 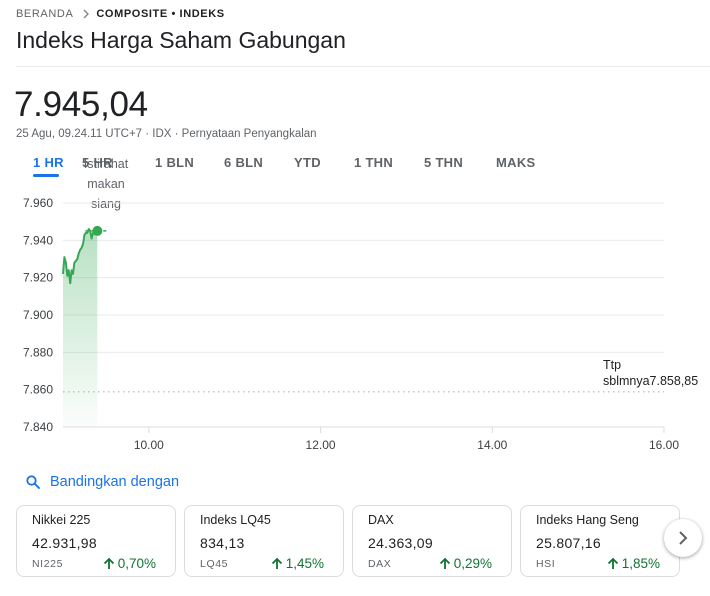 What do you see at coordinates (48, 162) in the screenshot?
I see `range-tab-1d: 1 HR` at bounding box center [48, 162].